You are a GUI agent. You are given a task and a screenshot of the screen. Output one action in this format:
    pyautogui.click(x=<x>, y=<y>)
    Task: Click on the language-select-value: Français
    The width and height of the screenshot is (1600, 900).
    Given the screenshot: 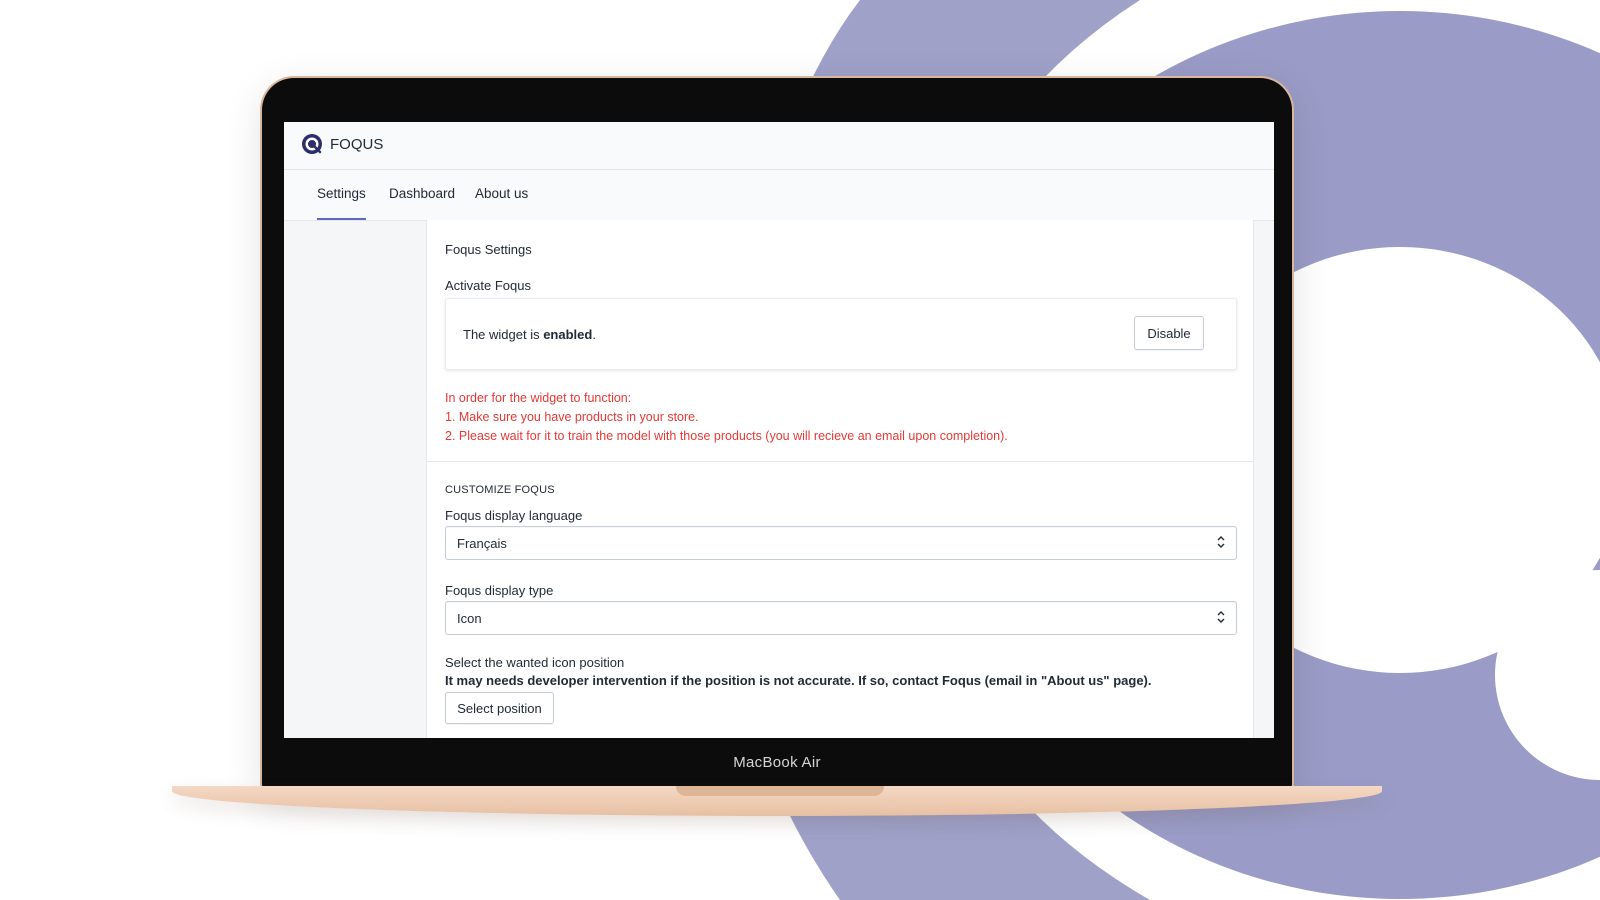 What is the action you would take?
    pyautogui.click(x=482, y=543)
    